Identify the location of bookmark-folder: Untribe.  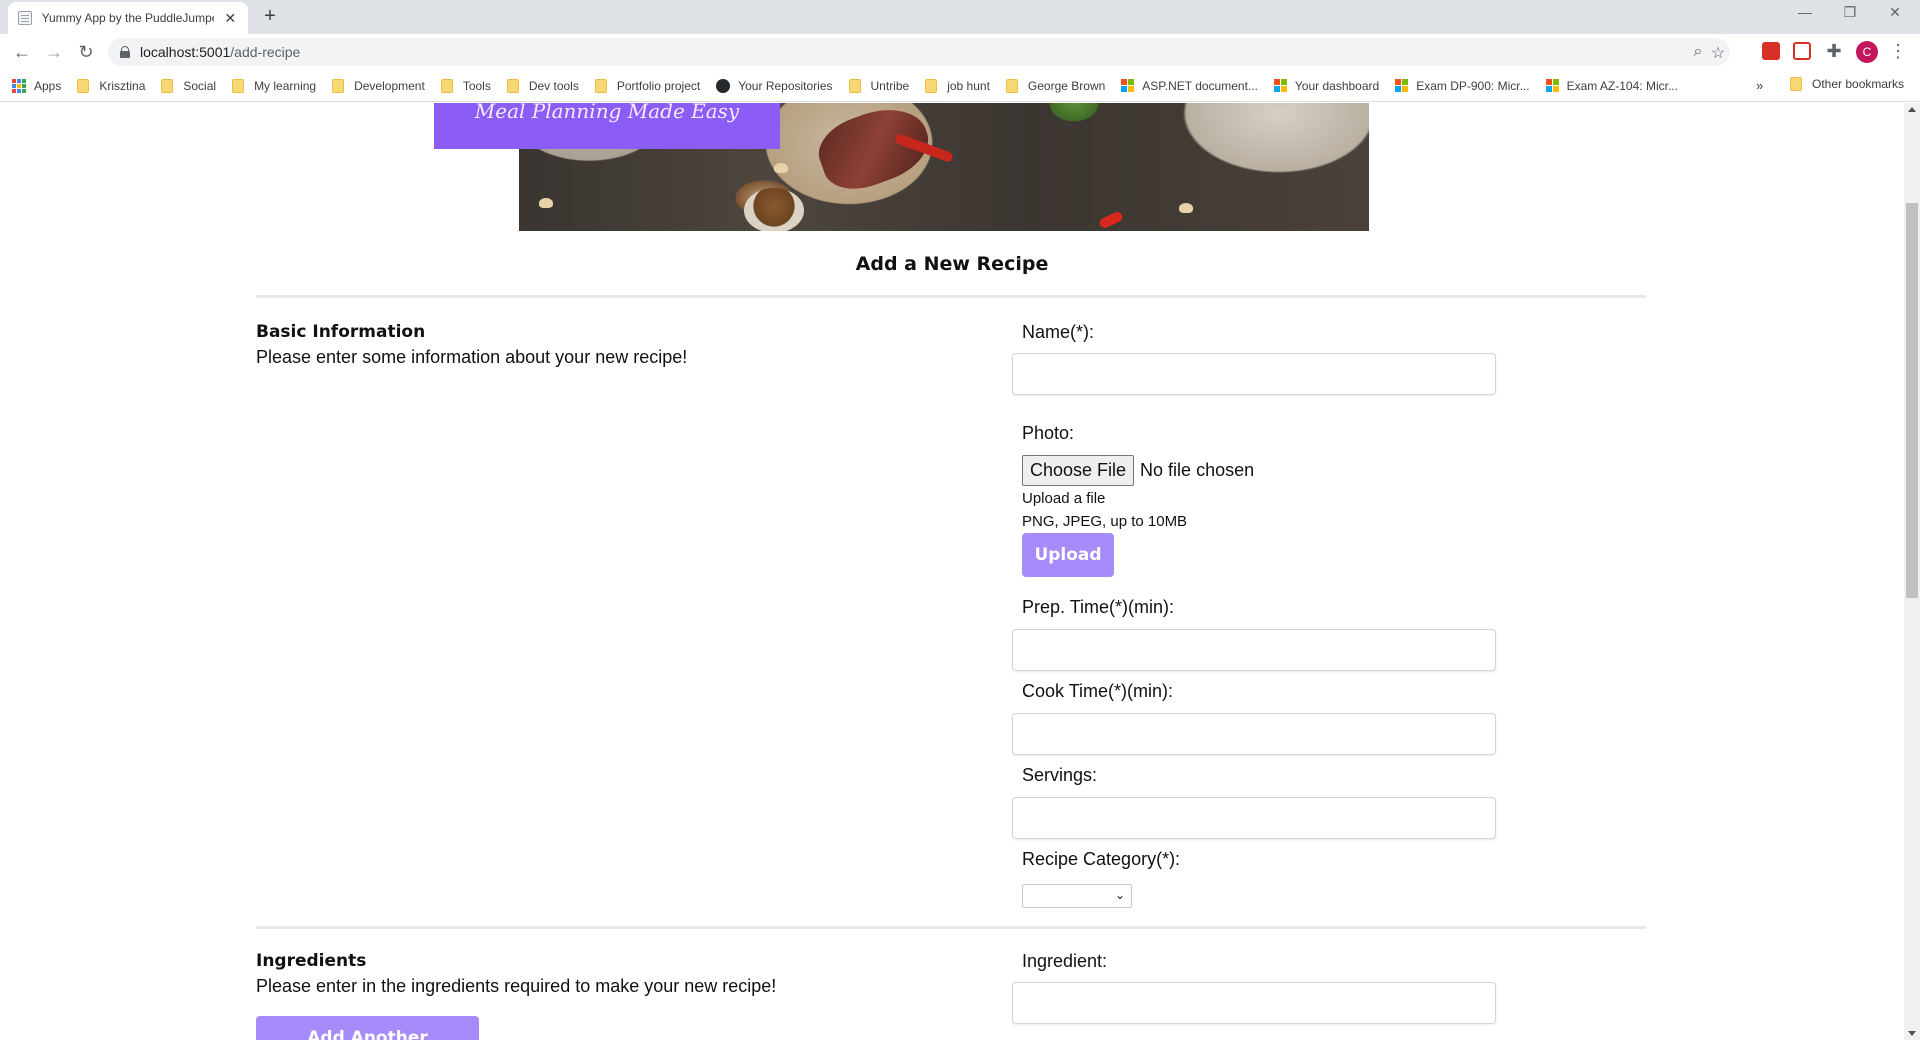
(878, 85).